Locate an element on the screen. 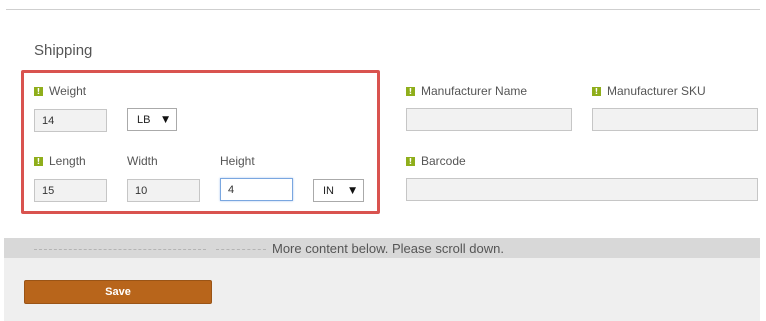  width-input is located at coordinates (163, 190).